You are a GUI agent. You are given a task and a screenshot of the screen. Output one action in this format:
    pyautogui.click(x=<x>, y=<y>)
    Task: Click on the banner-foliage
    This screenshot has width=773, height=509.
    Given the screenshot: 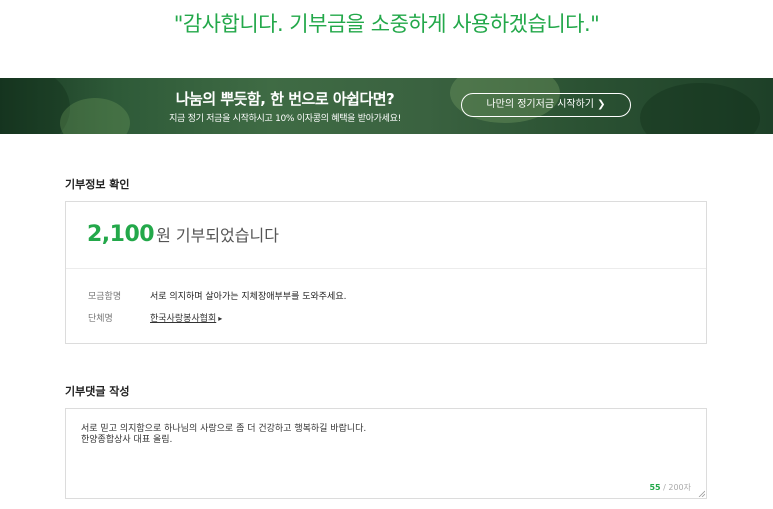 What is the action you would take?
    pyautogui.click(x=700, y=108)
    